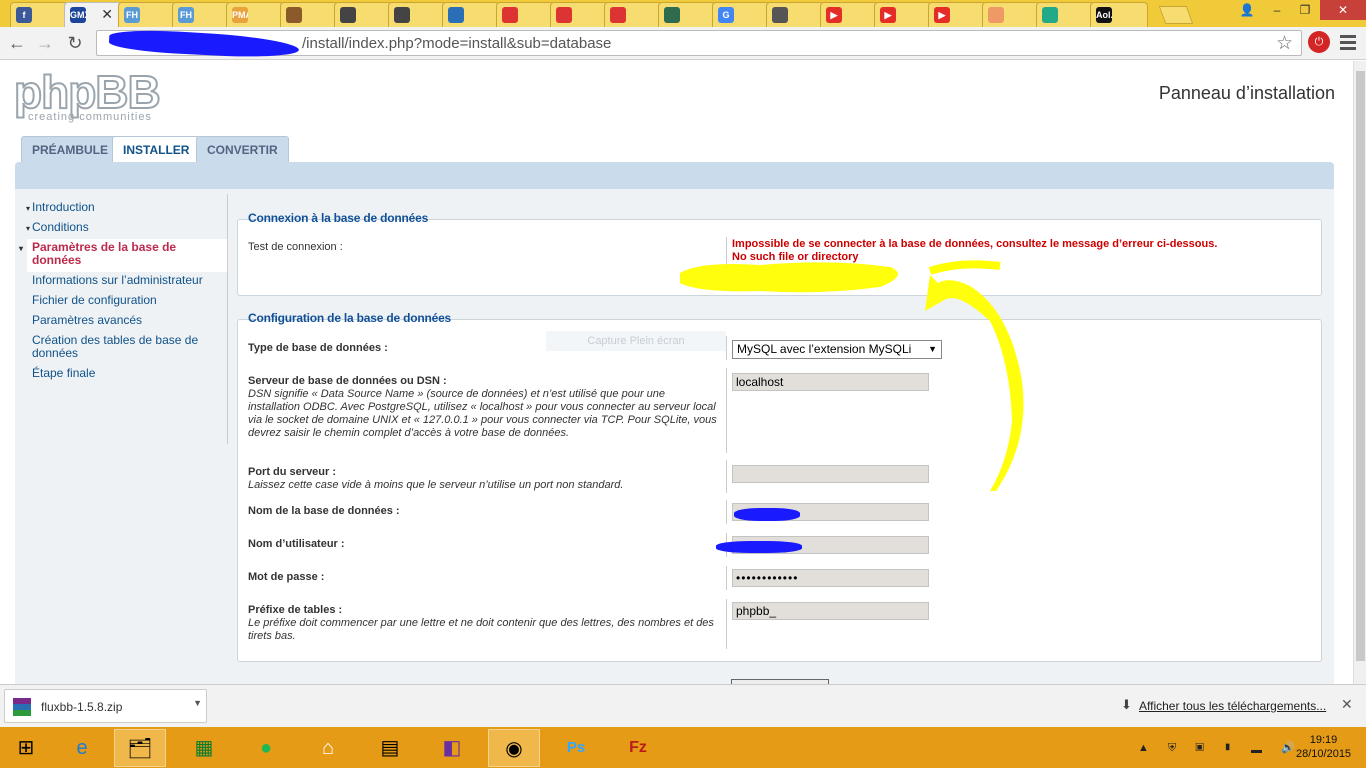  I want to click on close-window-button: ✕, so click(1343, 10).